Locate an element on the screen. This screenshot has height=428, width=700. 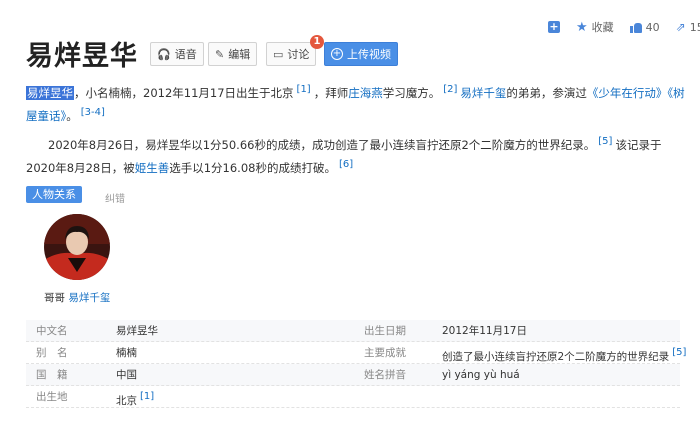
record-text-4: 选手以1分16.08秒的成绩打破。 is located at coordinates (252, 168).